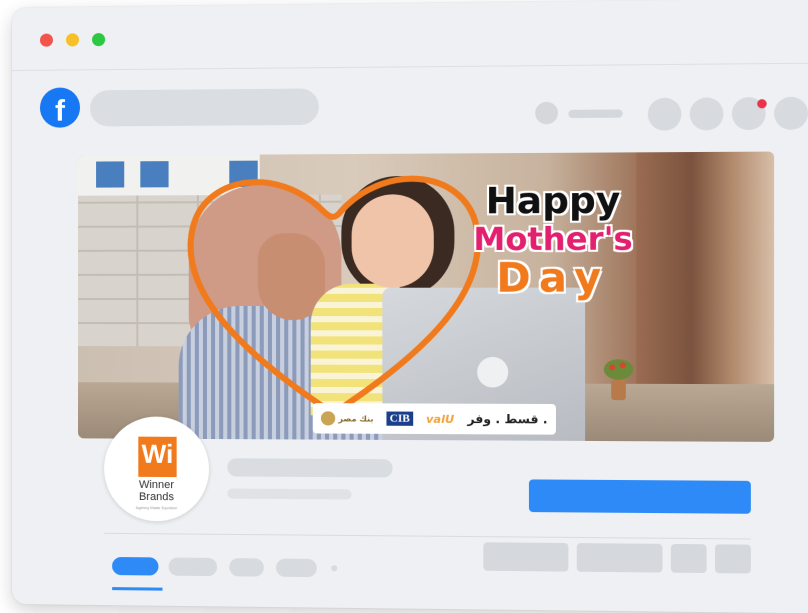 This screenshot has height=613, width=808. What do you see at coordinates (546, 113) in the screenshot?
I see `nav-profile-placeholder` at bounding box center [546, 113].